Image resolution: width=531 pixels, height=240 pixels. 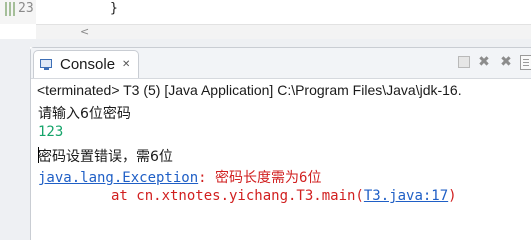 What do you see at coordinates (452, 196) in the screenshot?
I see `stack-suffix: )` at bounding box center [452, 196].